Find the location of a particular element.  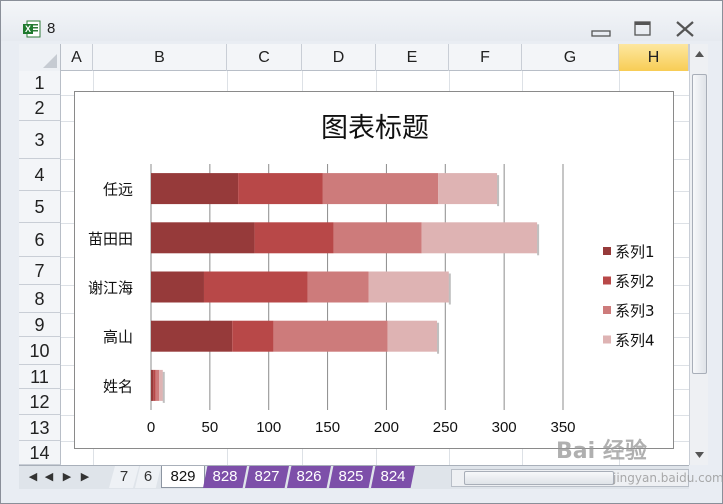

sheet-tab-6: 6 is located at coordinates (148, 477).